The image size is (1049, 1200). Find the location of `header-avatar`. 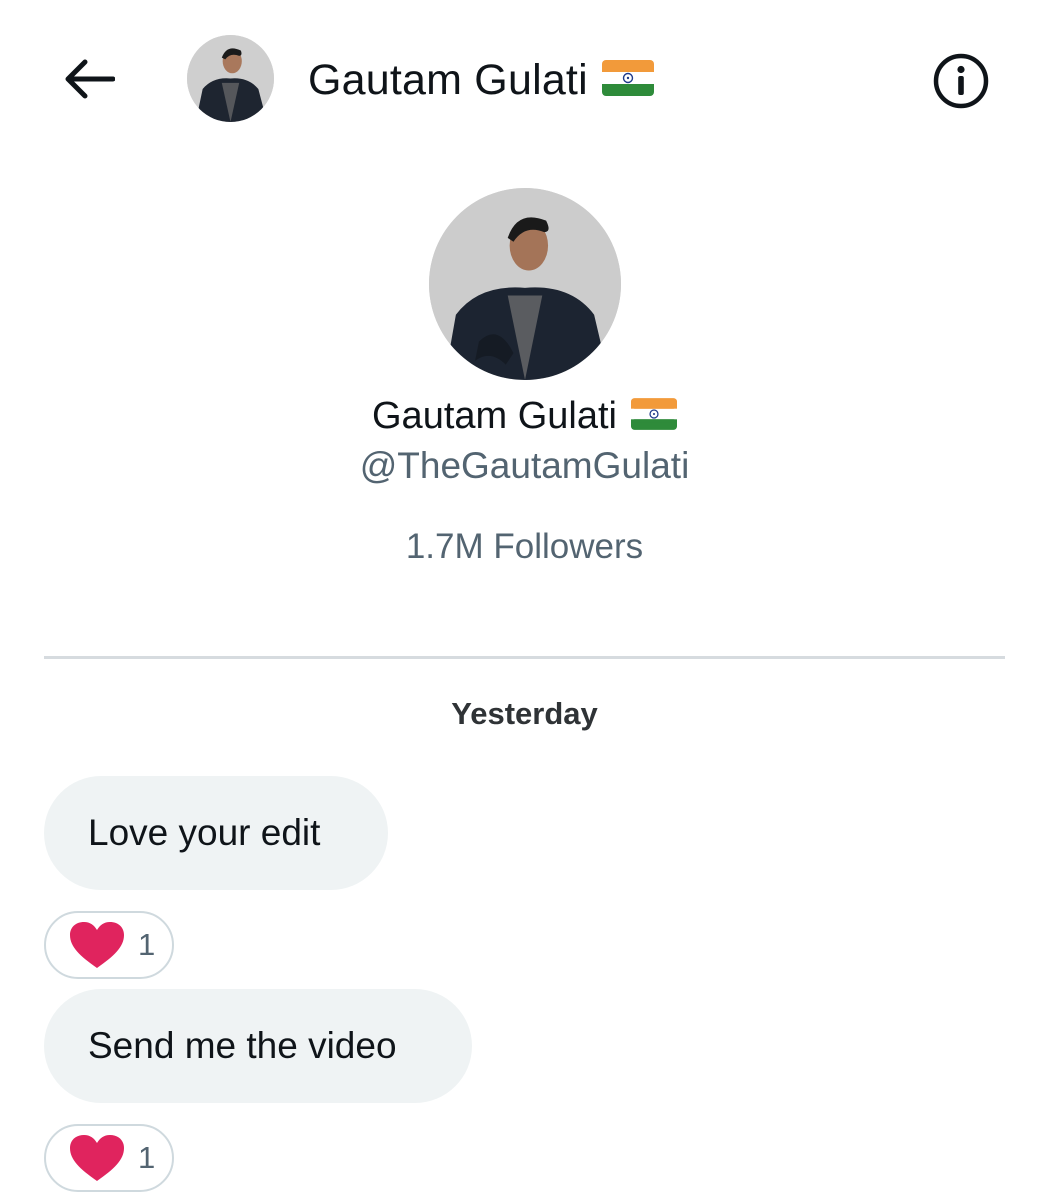

header-avatar is located at coordinates (230, 78).